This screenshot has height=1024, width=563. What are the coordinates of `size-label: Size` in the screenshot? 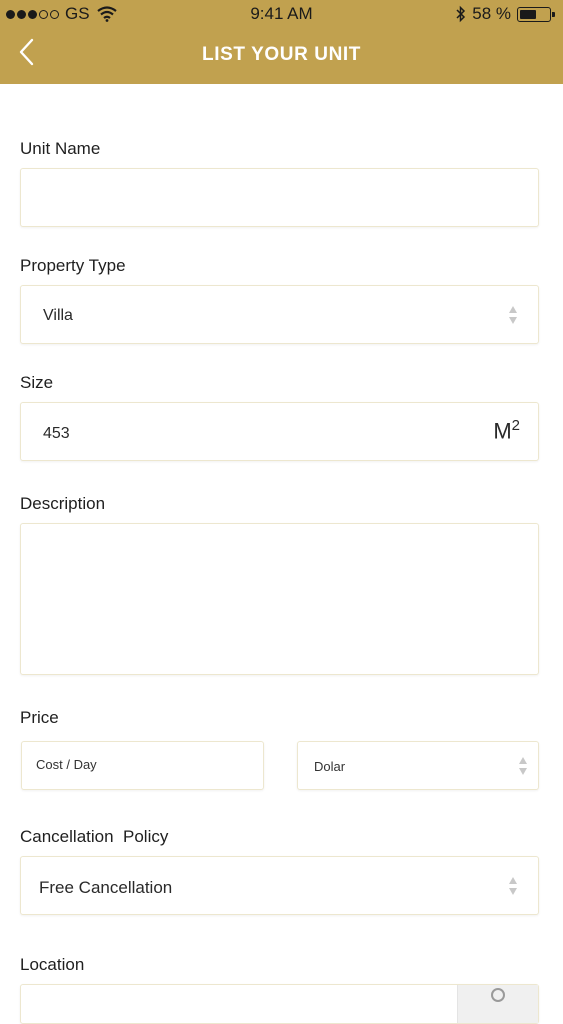 It's located at (37, 382).